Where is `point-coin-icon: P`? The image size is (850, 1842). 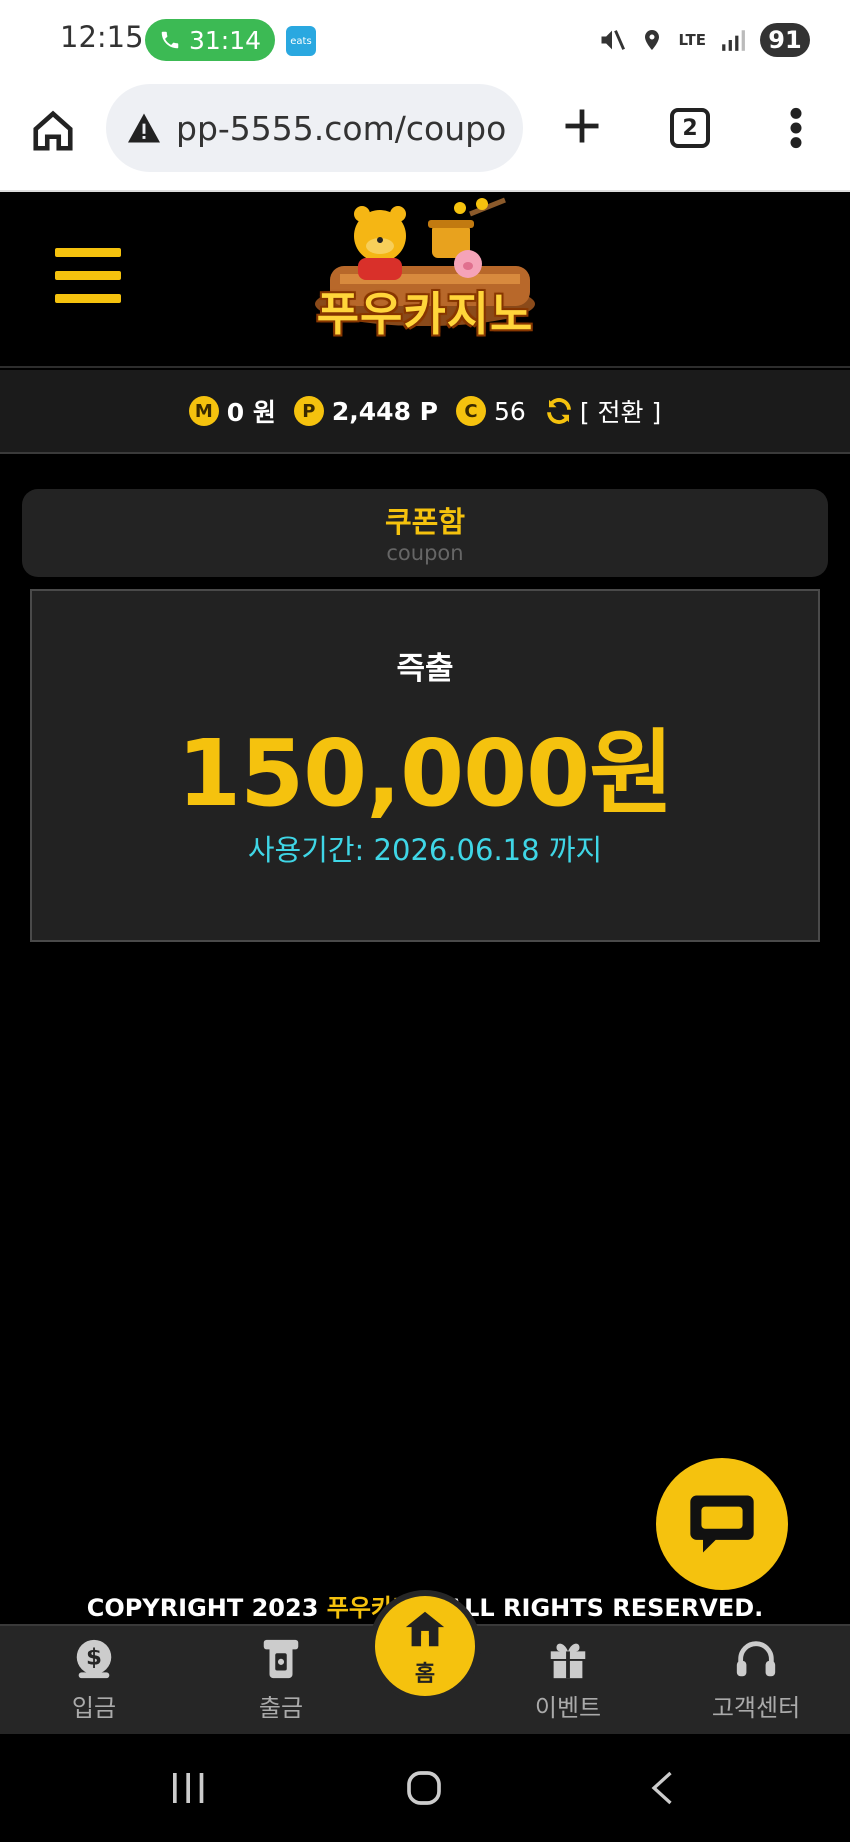
point-coin-icon: P is located at coordinates (308, 411).